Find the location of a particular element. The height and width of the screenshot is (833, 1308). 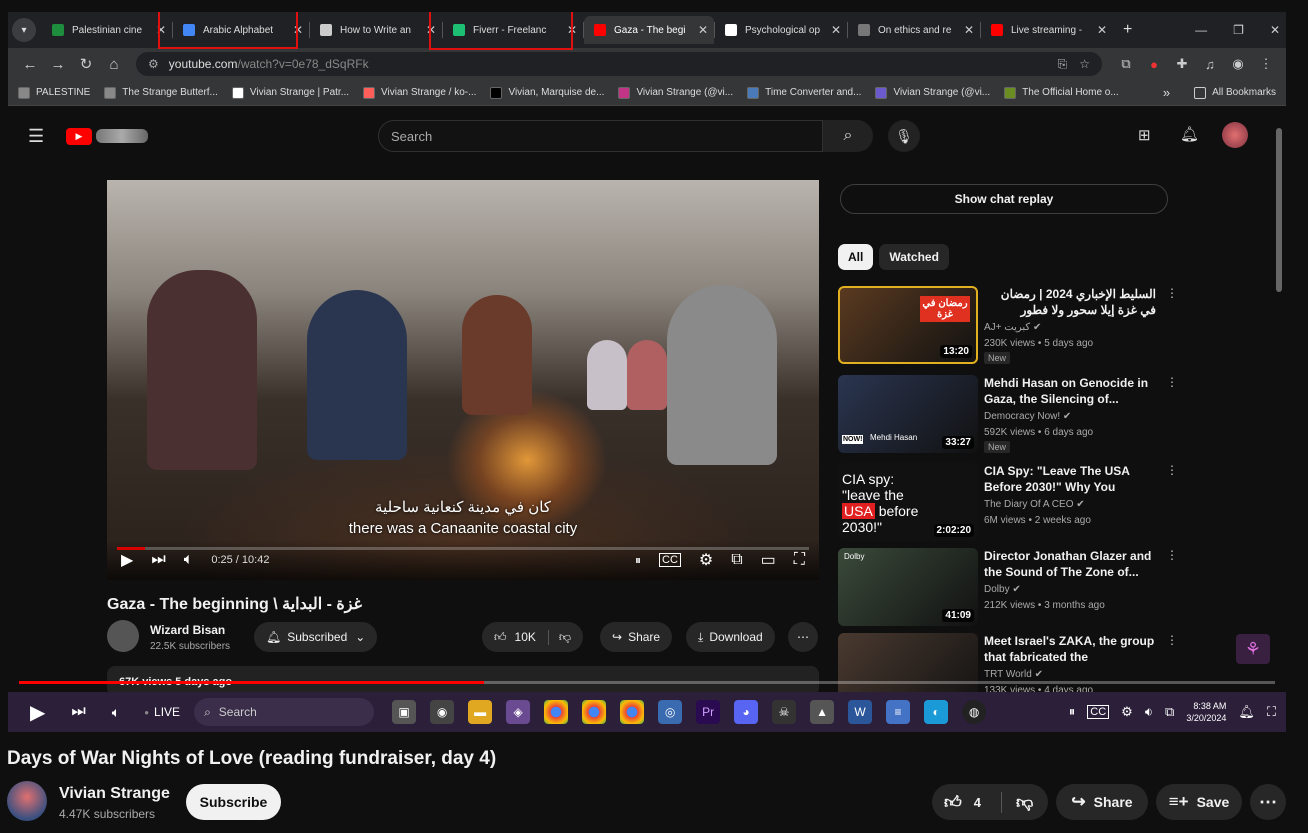

bookmarks-overflow-button: » is located at coordinates (1166, 92).